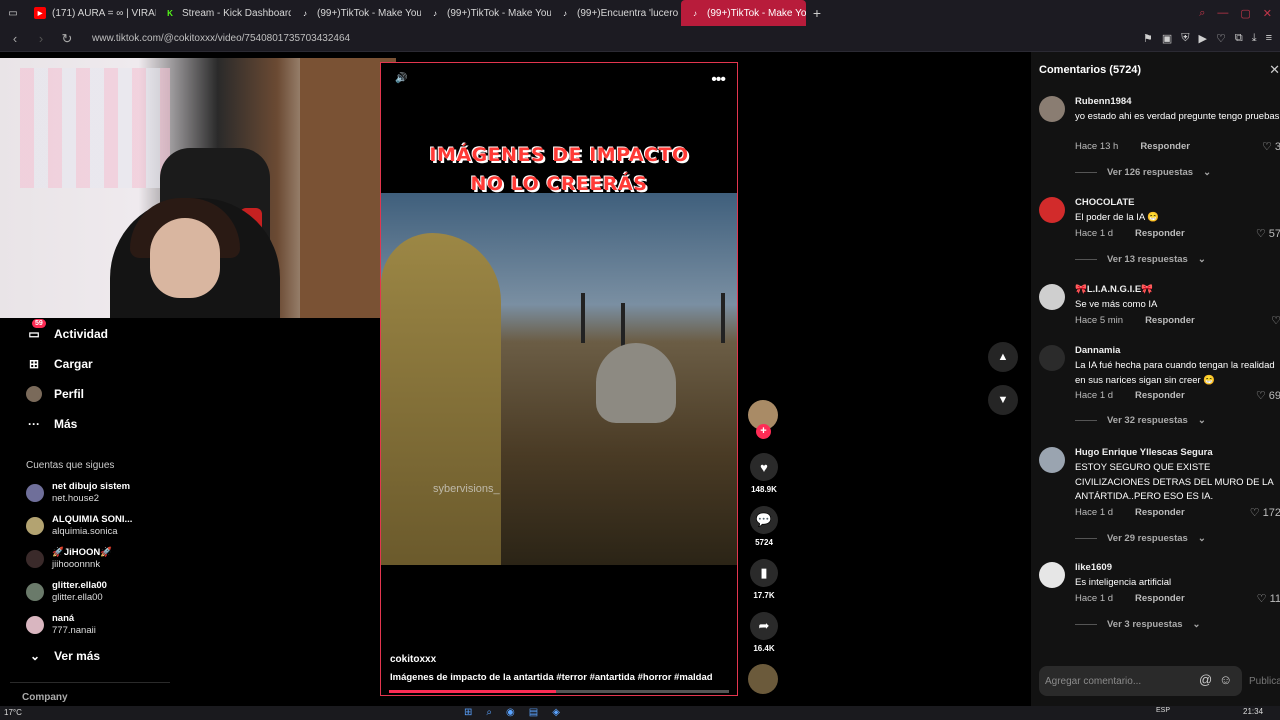  I want to click on video-author: cokitoxxx, so click(413, 659).